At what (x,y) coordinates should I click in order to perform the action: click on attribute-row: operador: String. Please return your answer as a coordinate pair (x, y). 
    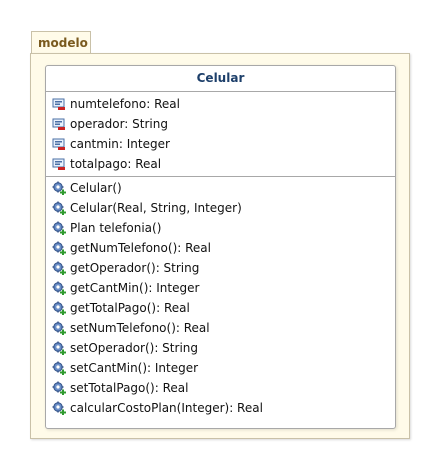
    Looking at the image, I should click on (220, 124).